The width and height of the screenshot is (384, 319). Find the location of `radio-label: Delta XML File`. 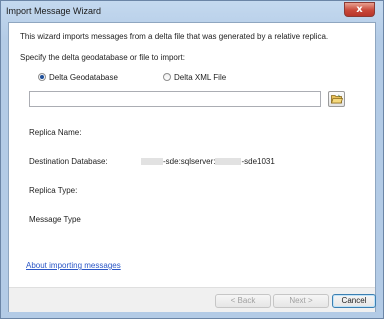

radio-label: Delta XML File is located at coordinates (200, 77).